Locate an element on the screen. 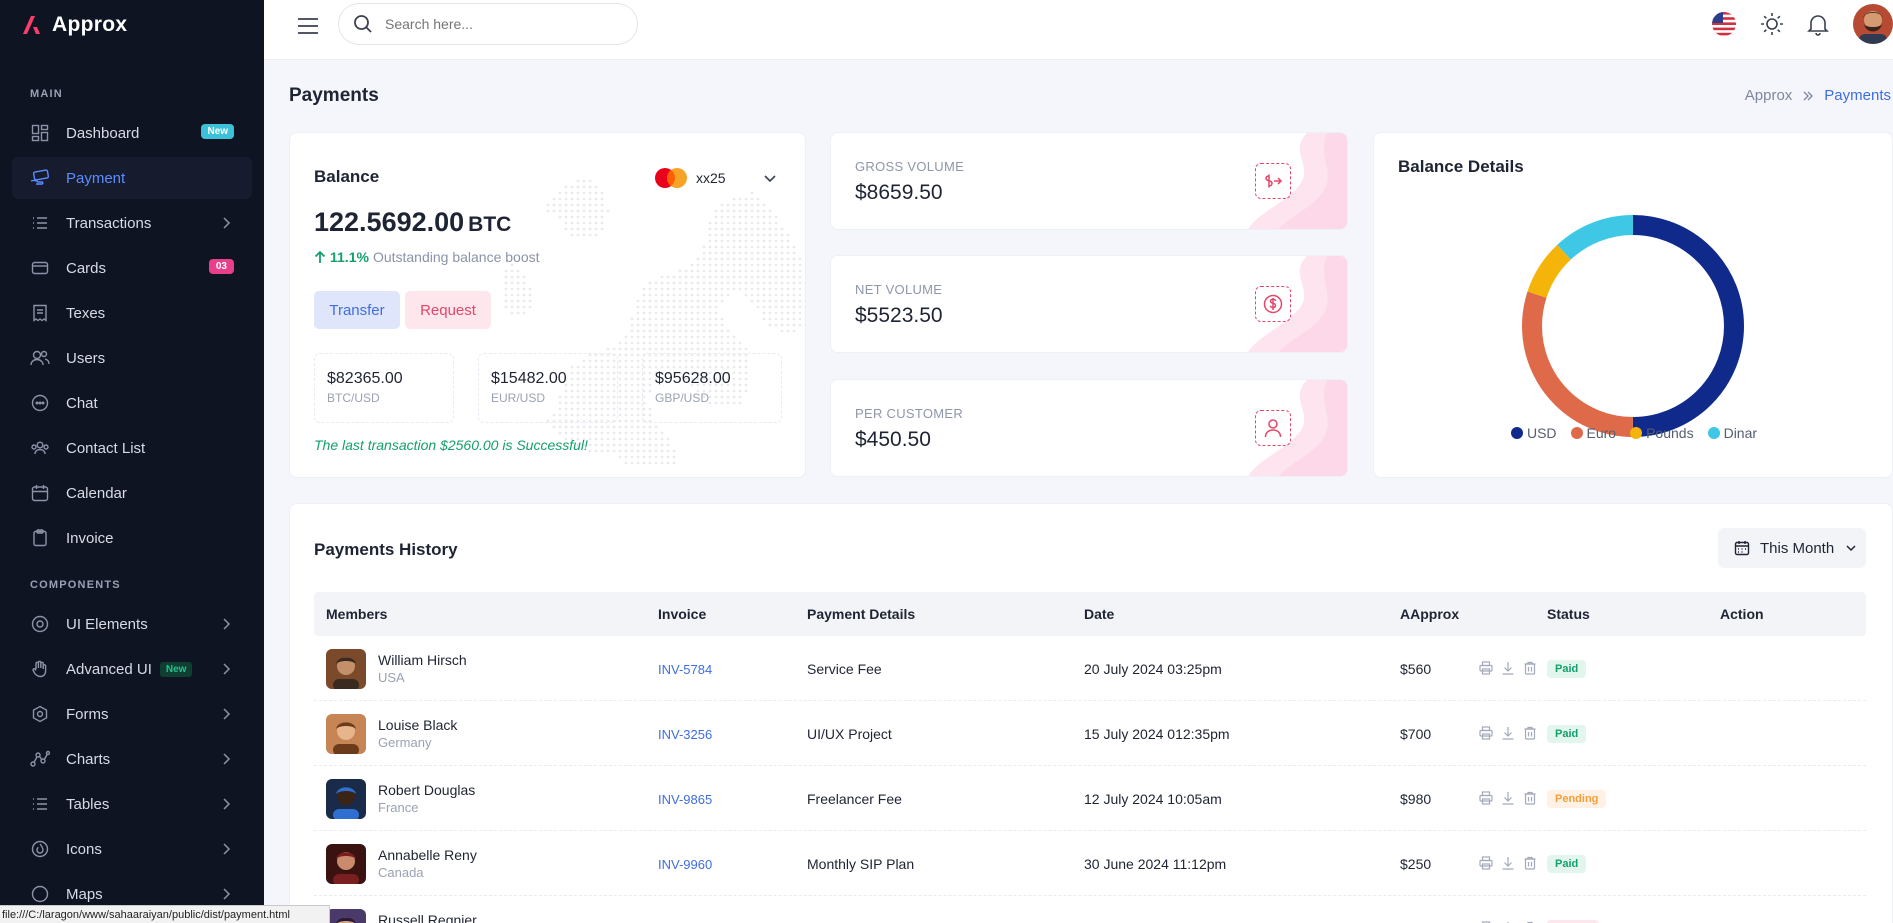 This screenshot has width=1893, height=923. legend-dot is located at coordinates (1636, 433).